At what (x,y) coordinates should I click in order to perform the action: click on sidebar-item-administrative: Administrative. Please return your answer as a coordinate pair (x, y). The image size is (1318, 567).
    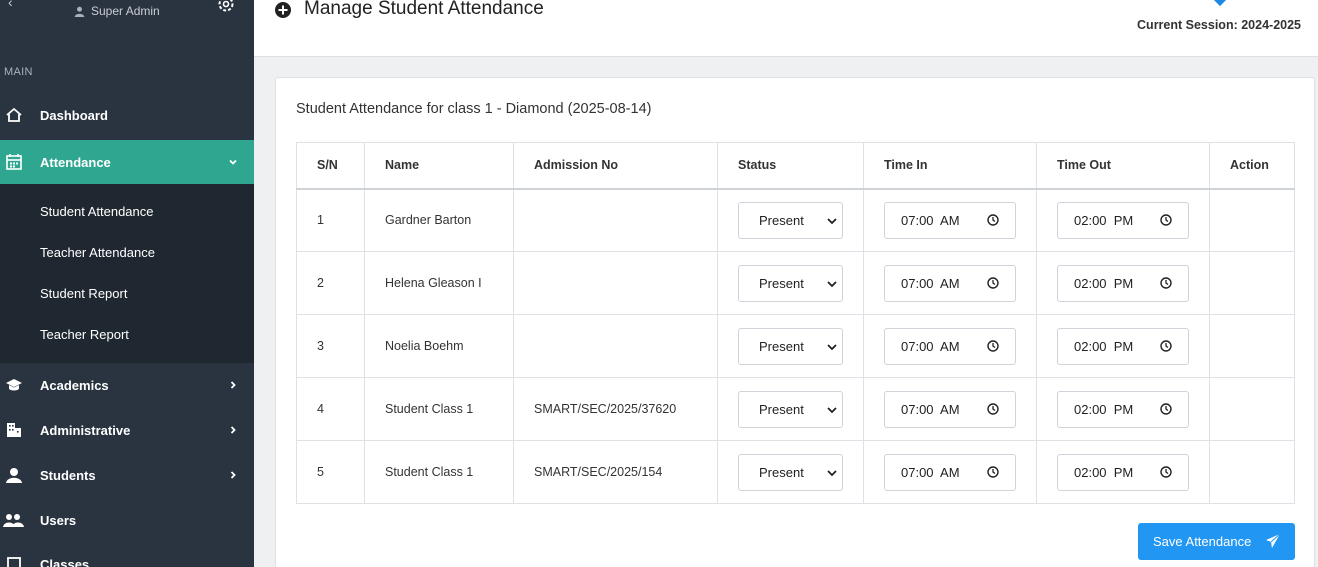
    Looking at the image, I should click on (127, 430).